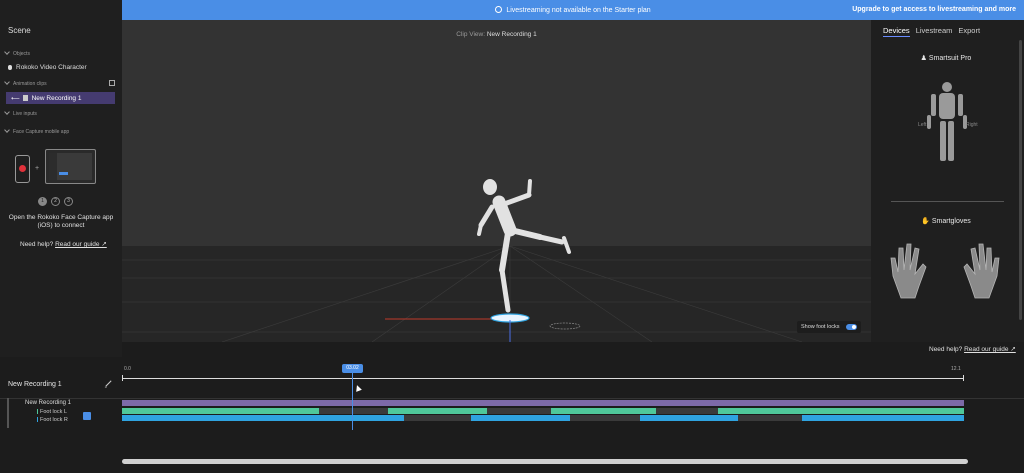 This screenshot has height=473, width=1024. I want to click on live-inputs-toggle: Live inputs, so click(20, 113).